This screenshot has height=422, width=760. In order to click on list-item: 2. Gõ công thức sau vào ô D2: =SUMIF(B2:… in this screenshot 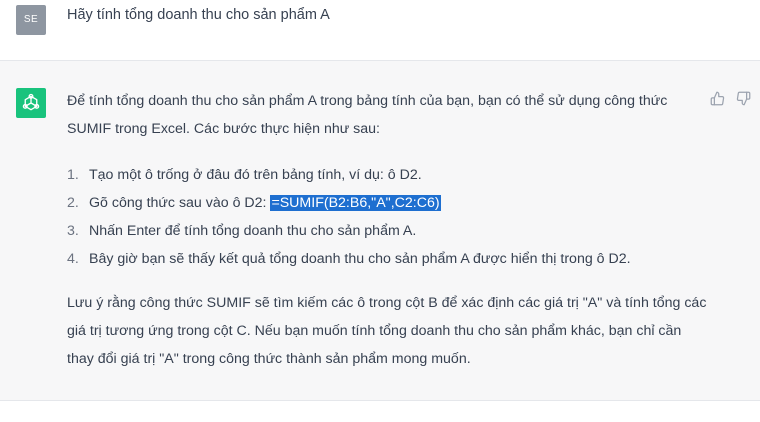, I will do `click(387, 203)`.